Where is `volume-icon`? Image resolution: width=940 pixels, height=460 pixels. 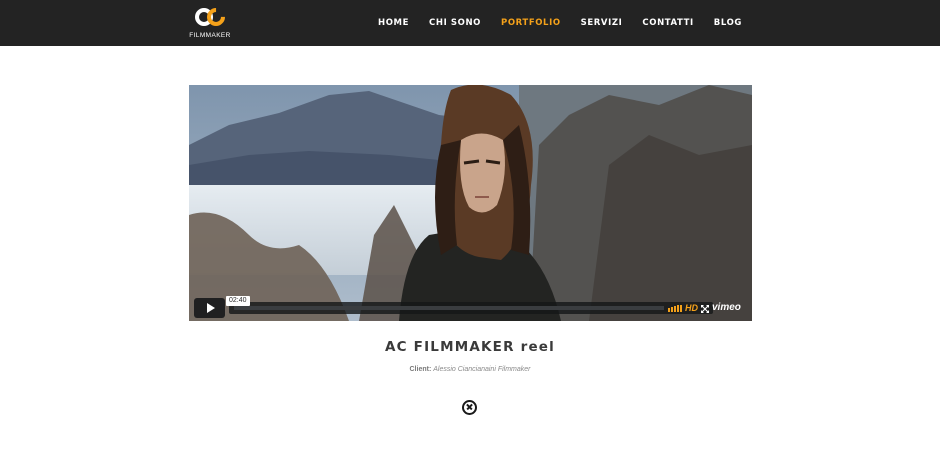
volume-icon is located at coordinates (675, 308).